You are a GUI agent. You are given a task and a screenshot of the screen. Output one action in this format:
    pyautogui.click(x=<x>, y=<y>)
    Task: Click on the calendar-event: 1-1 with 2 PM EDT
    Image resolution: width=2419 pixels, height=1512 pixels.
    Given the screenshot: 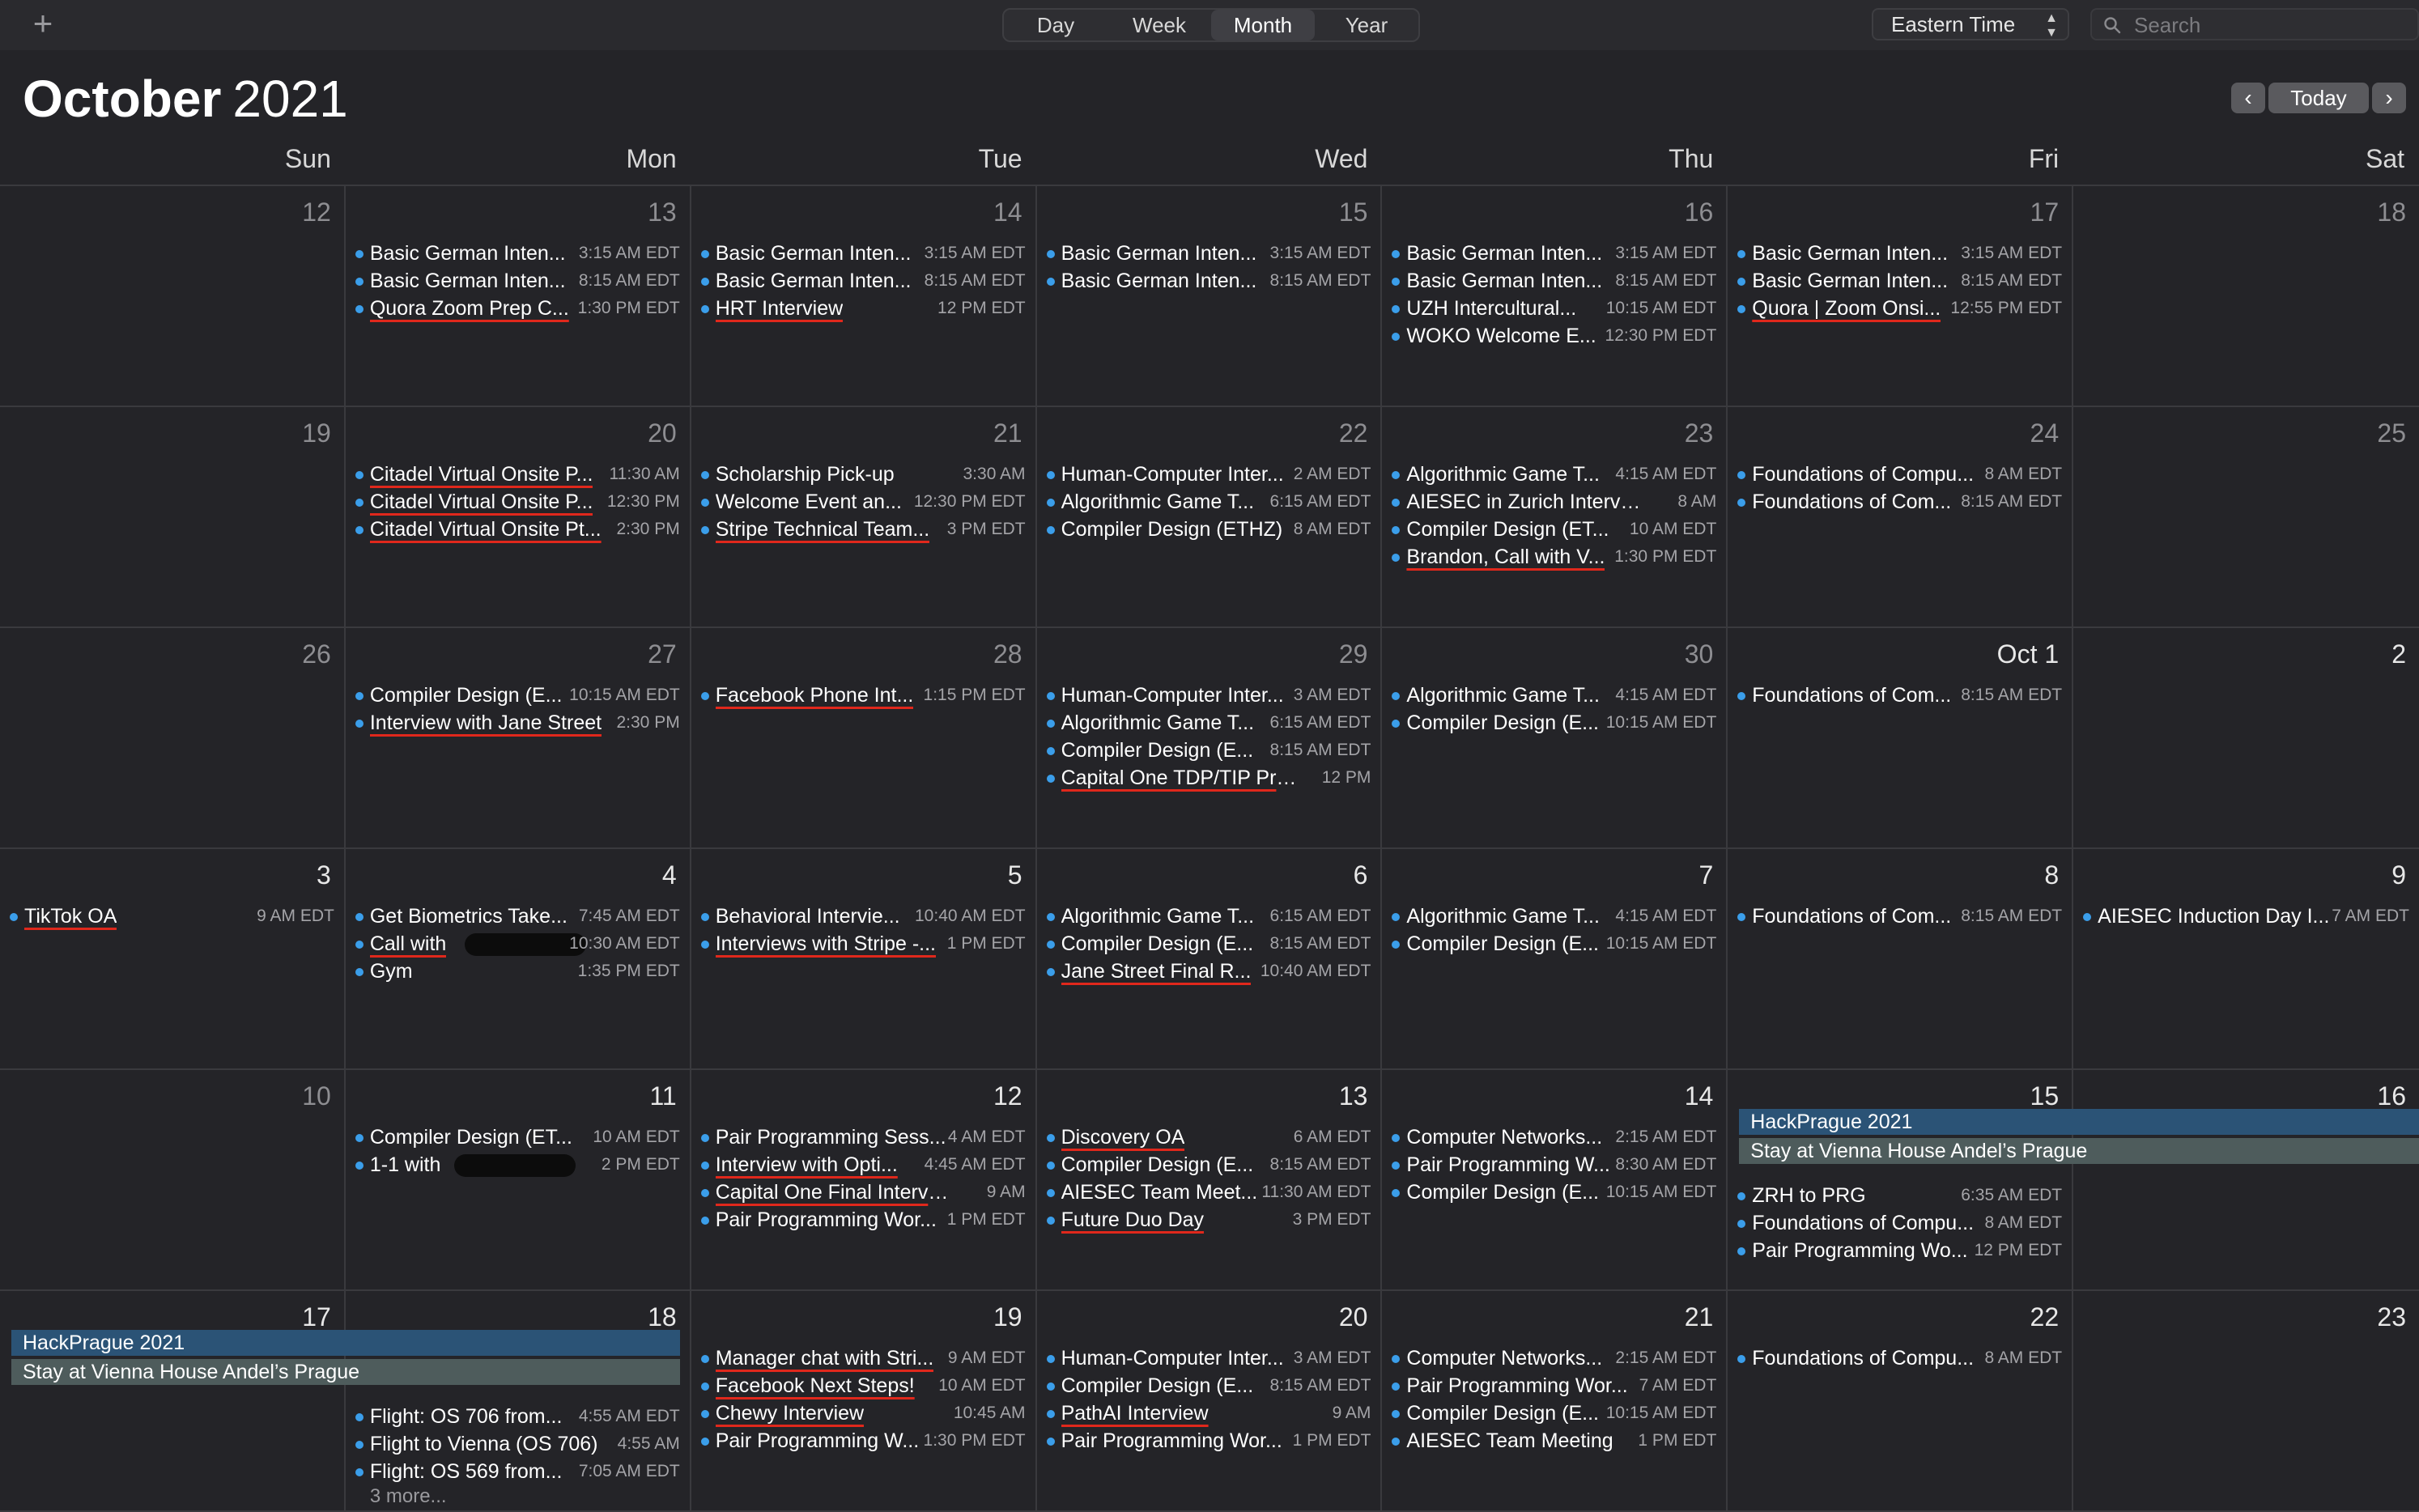 What is the action you would take?
    pyautogui.click(x=518, y=1165)
    